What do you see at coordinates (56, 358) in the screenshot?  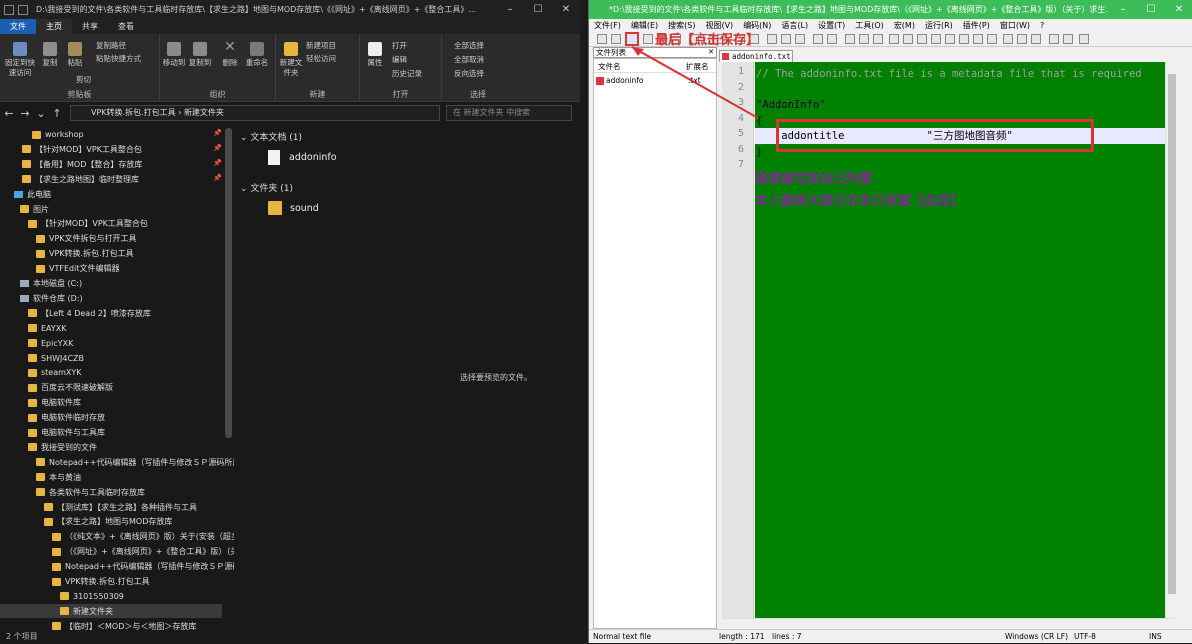 I see `nav-tree-item: SHWJ4CZB` at bounding box center [56, 358].